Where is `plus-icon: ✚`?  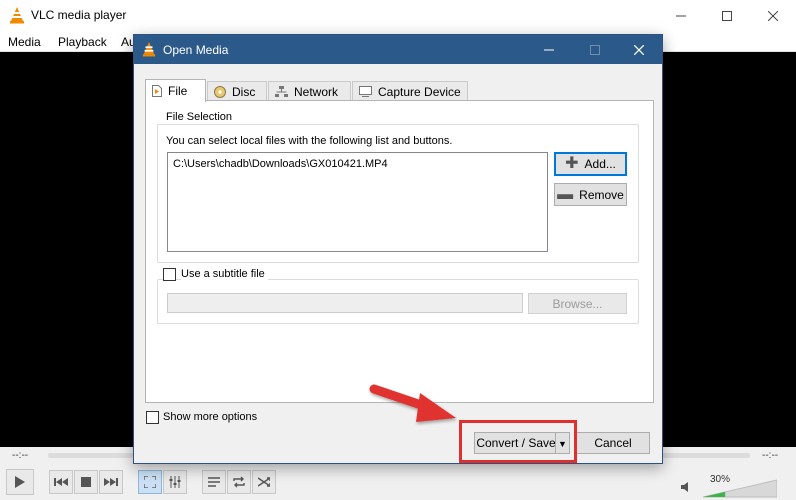 plus-icon: ✚ is located at coordinates (572, 163).